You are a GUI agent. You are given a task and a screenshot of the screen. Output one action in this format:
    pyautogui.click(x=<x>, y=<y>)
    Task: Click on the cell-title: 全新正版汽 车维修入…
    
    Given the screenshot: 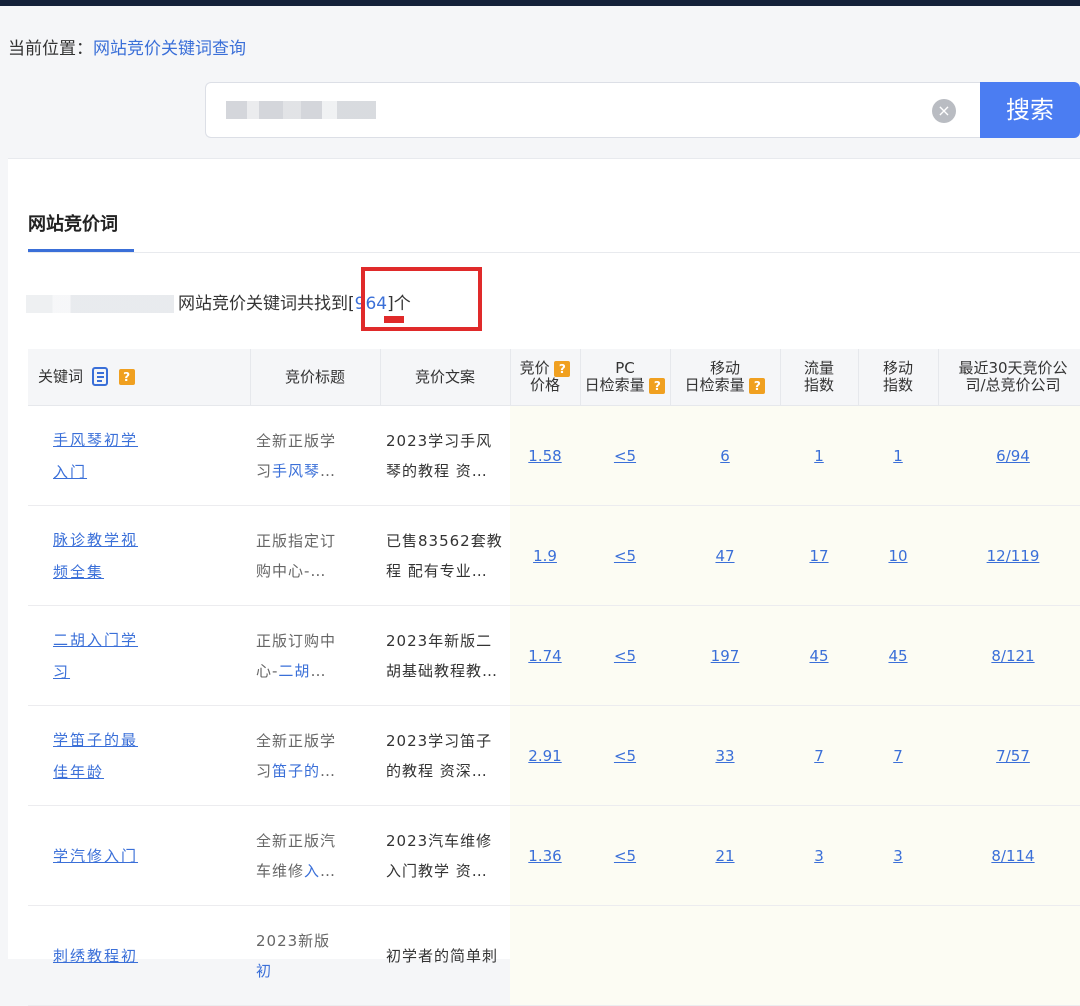 What is the action you would take?
    pyautogui.click(x=315, y=855)
    